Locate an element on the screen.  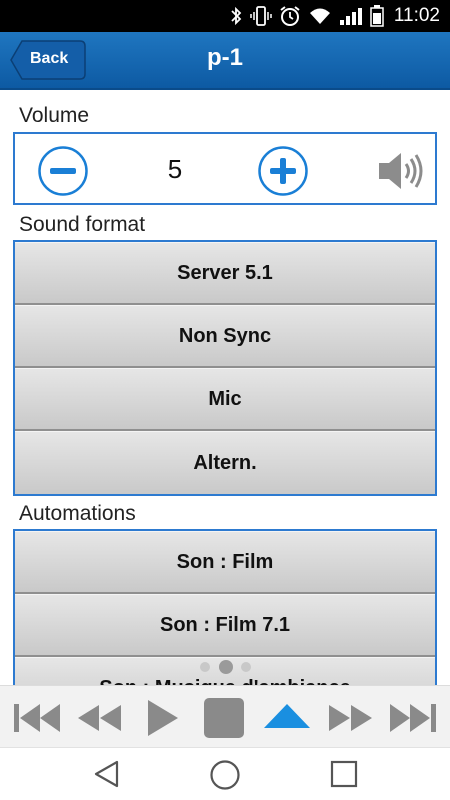
sound-format-button-altern: Altern. is located at coordinates (225, 462).